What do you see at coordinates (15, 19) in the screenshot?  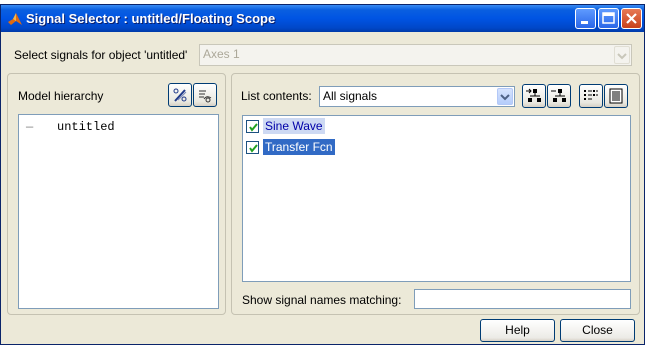 I see `matlab-logo-icon` at bounding box center [15, 19].